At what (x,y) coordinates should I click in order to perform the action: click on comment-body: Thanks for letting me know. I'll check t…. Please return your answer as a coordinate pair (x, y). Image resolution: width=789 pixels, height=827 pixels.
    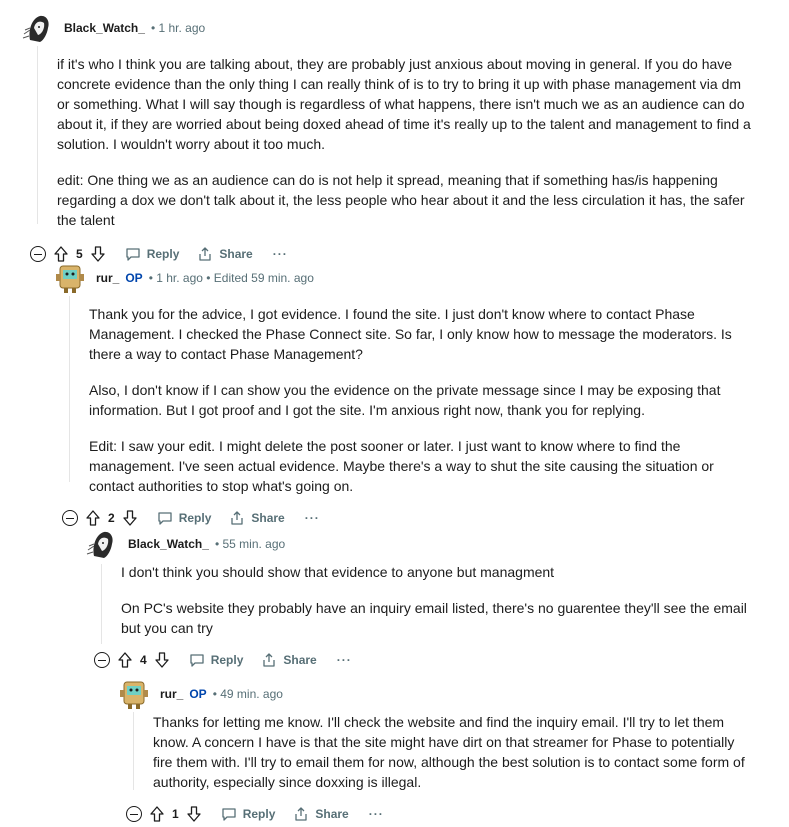
    Looking at the image, I should click on (455, 752).